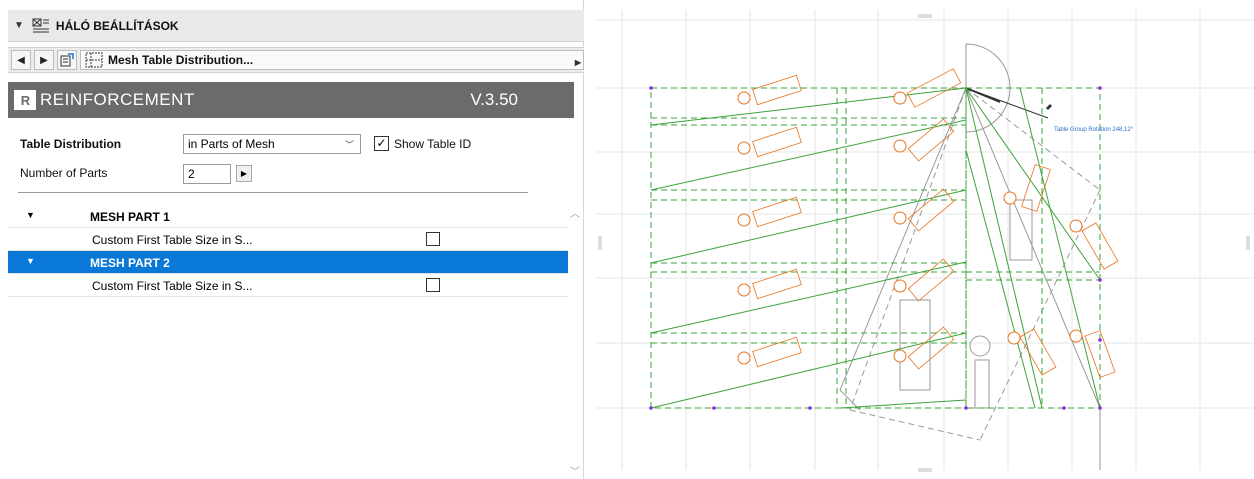 The width and height of the screenshot is (1254, 479). I want to click on mesh-settings-icon, so click(40, 25).